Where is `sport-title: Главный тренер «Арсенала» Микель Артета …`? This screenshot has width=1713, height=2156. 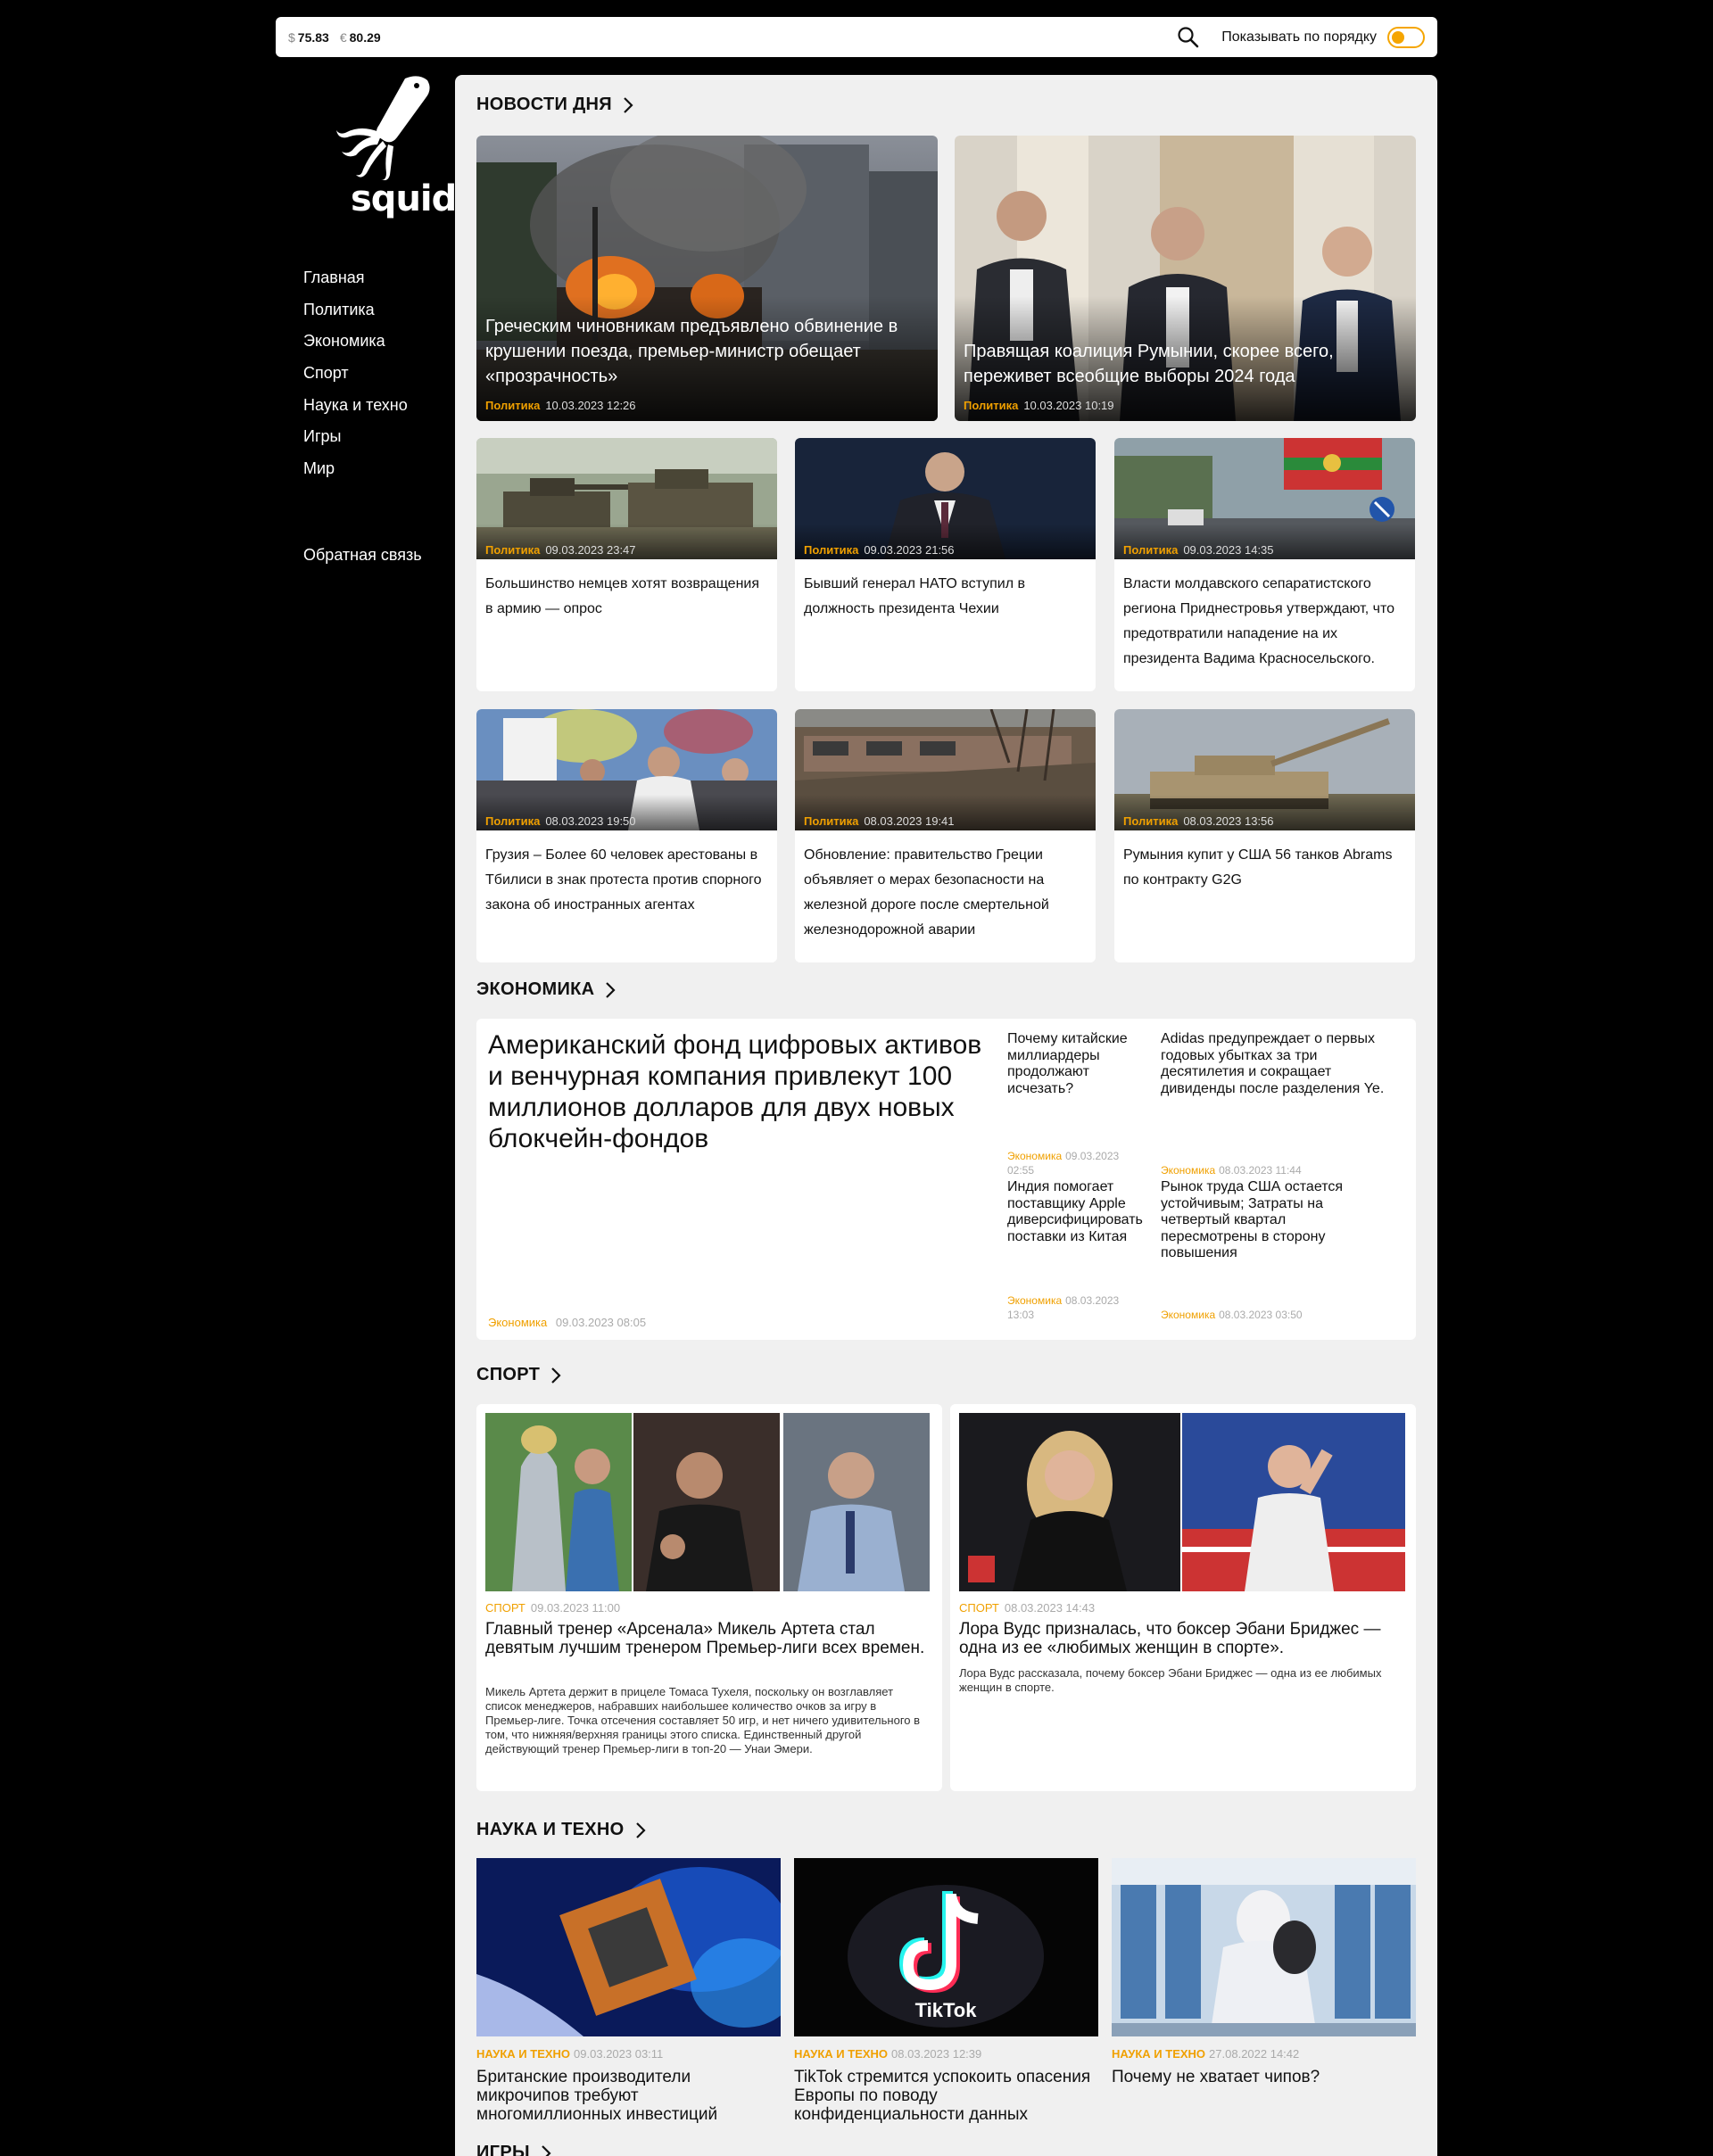
sport-title: Главный тренер «Арсенала» Микель Артета … is located at coordinates (705, 1639).